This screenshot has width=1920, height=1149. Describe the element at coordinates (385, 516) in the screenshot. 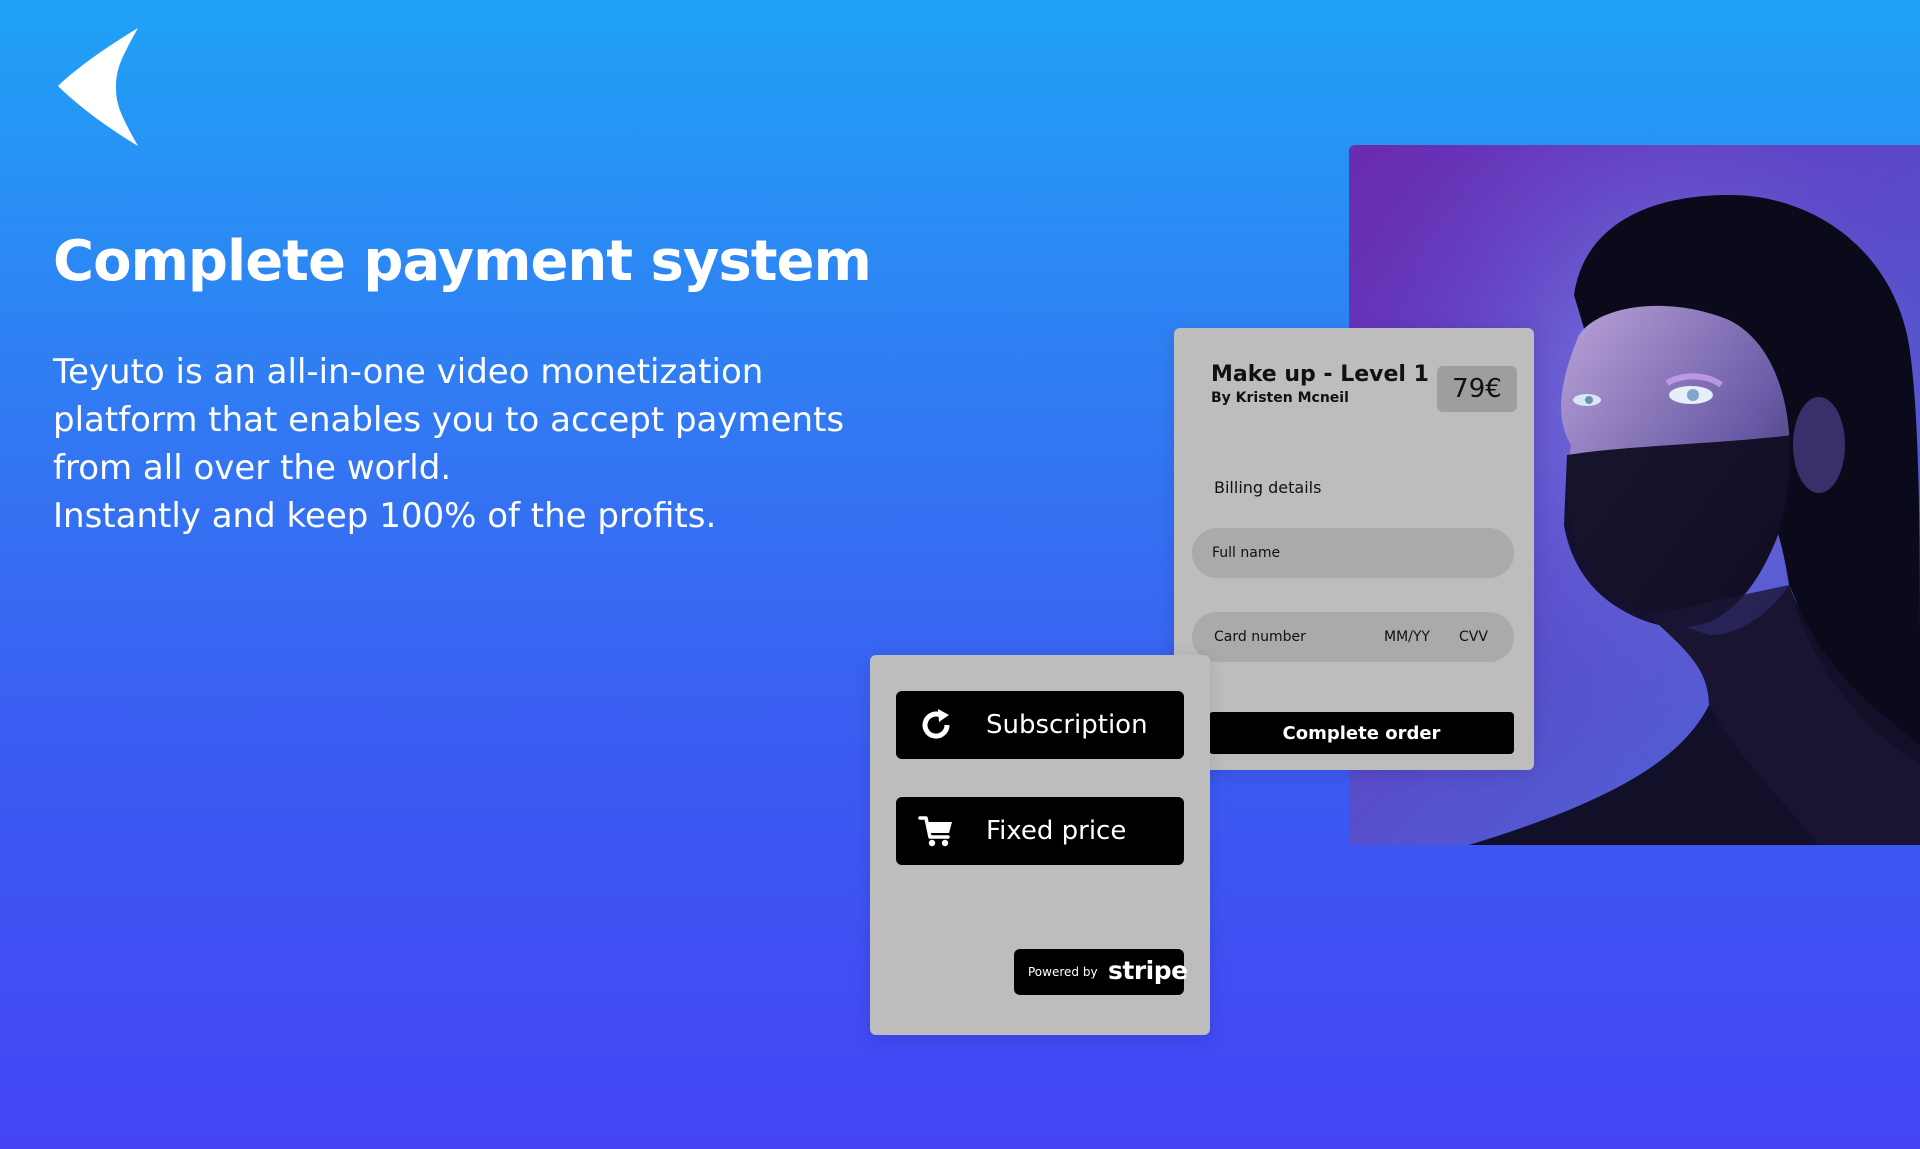

I see `description-line: Instantly and keep 100% of the profits.` at that location.